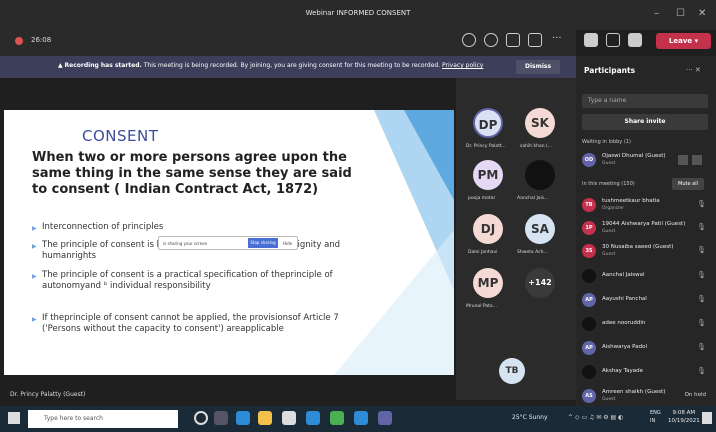 This screenshot has height=432, width=716. Describe the element at coordinates (638, 247) in the screenshot. I see `participant-name: 30 Nusaiba saeed (Guest)` at that location.